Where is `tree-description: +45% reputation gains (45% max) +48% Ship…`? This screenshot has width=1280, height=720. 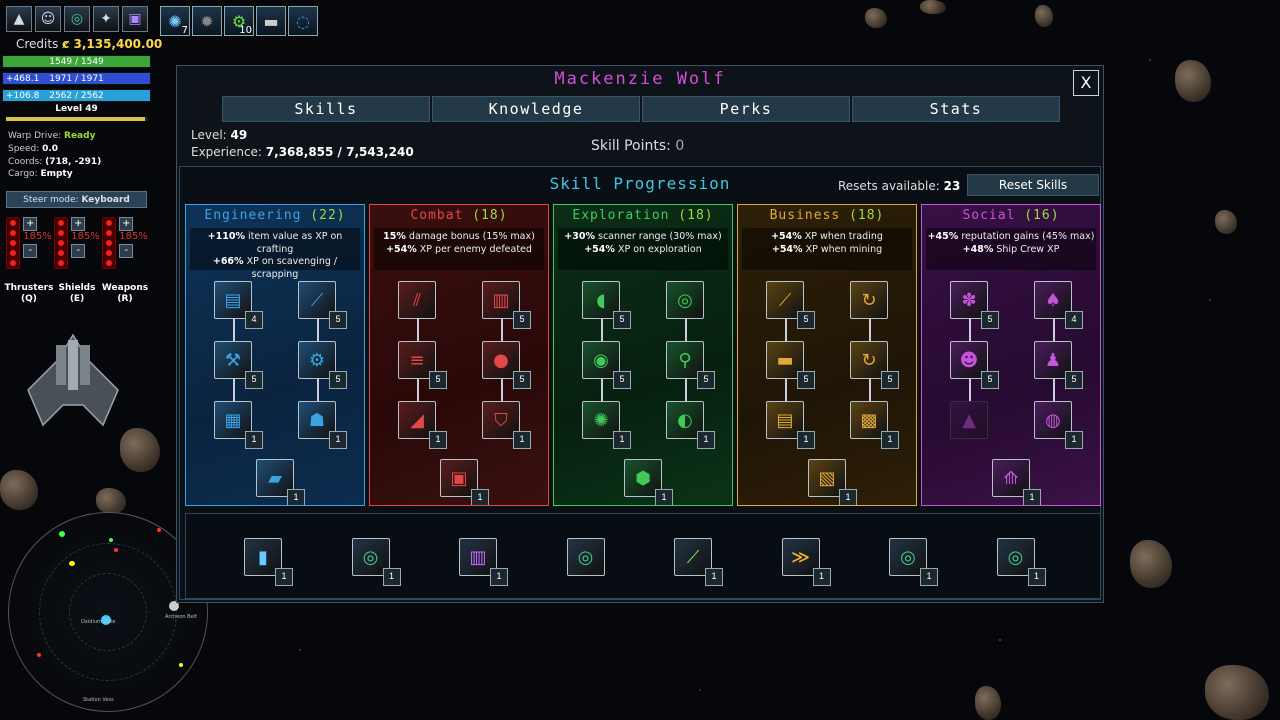
tree-description: +45% reputation gains (45% max) +48% Ship… is located at coordinates (1011, 249).